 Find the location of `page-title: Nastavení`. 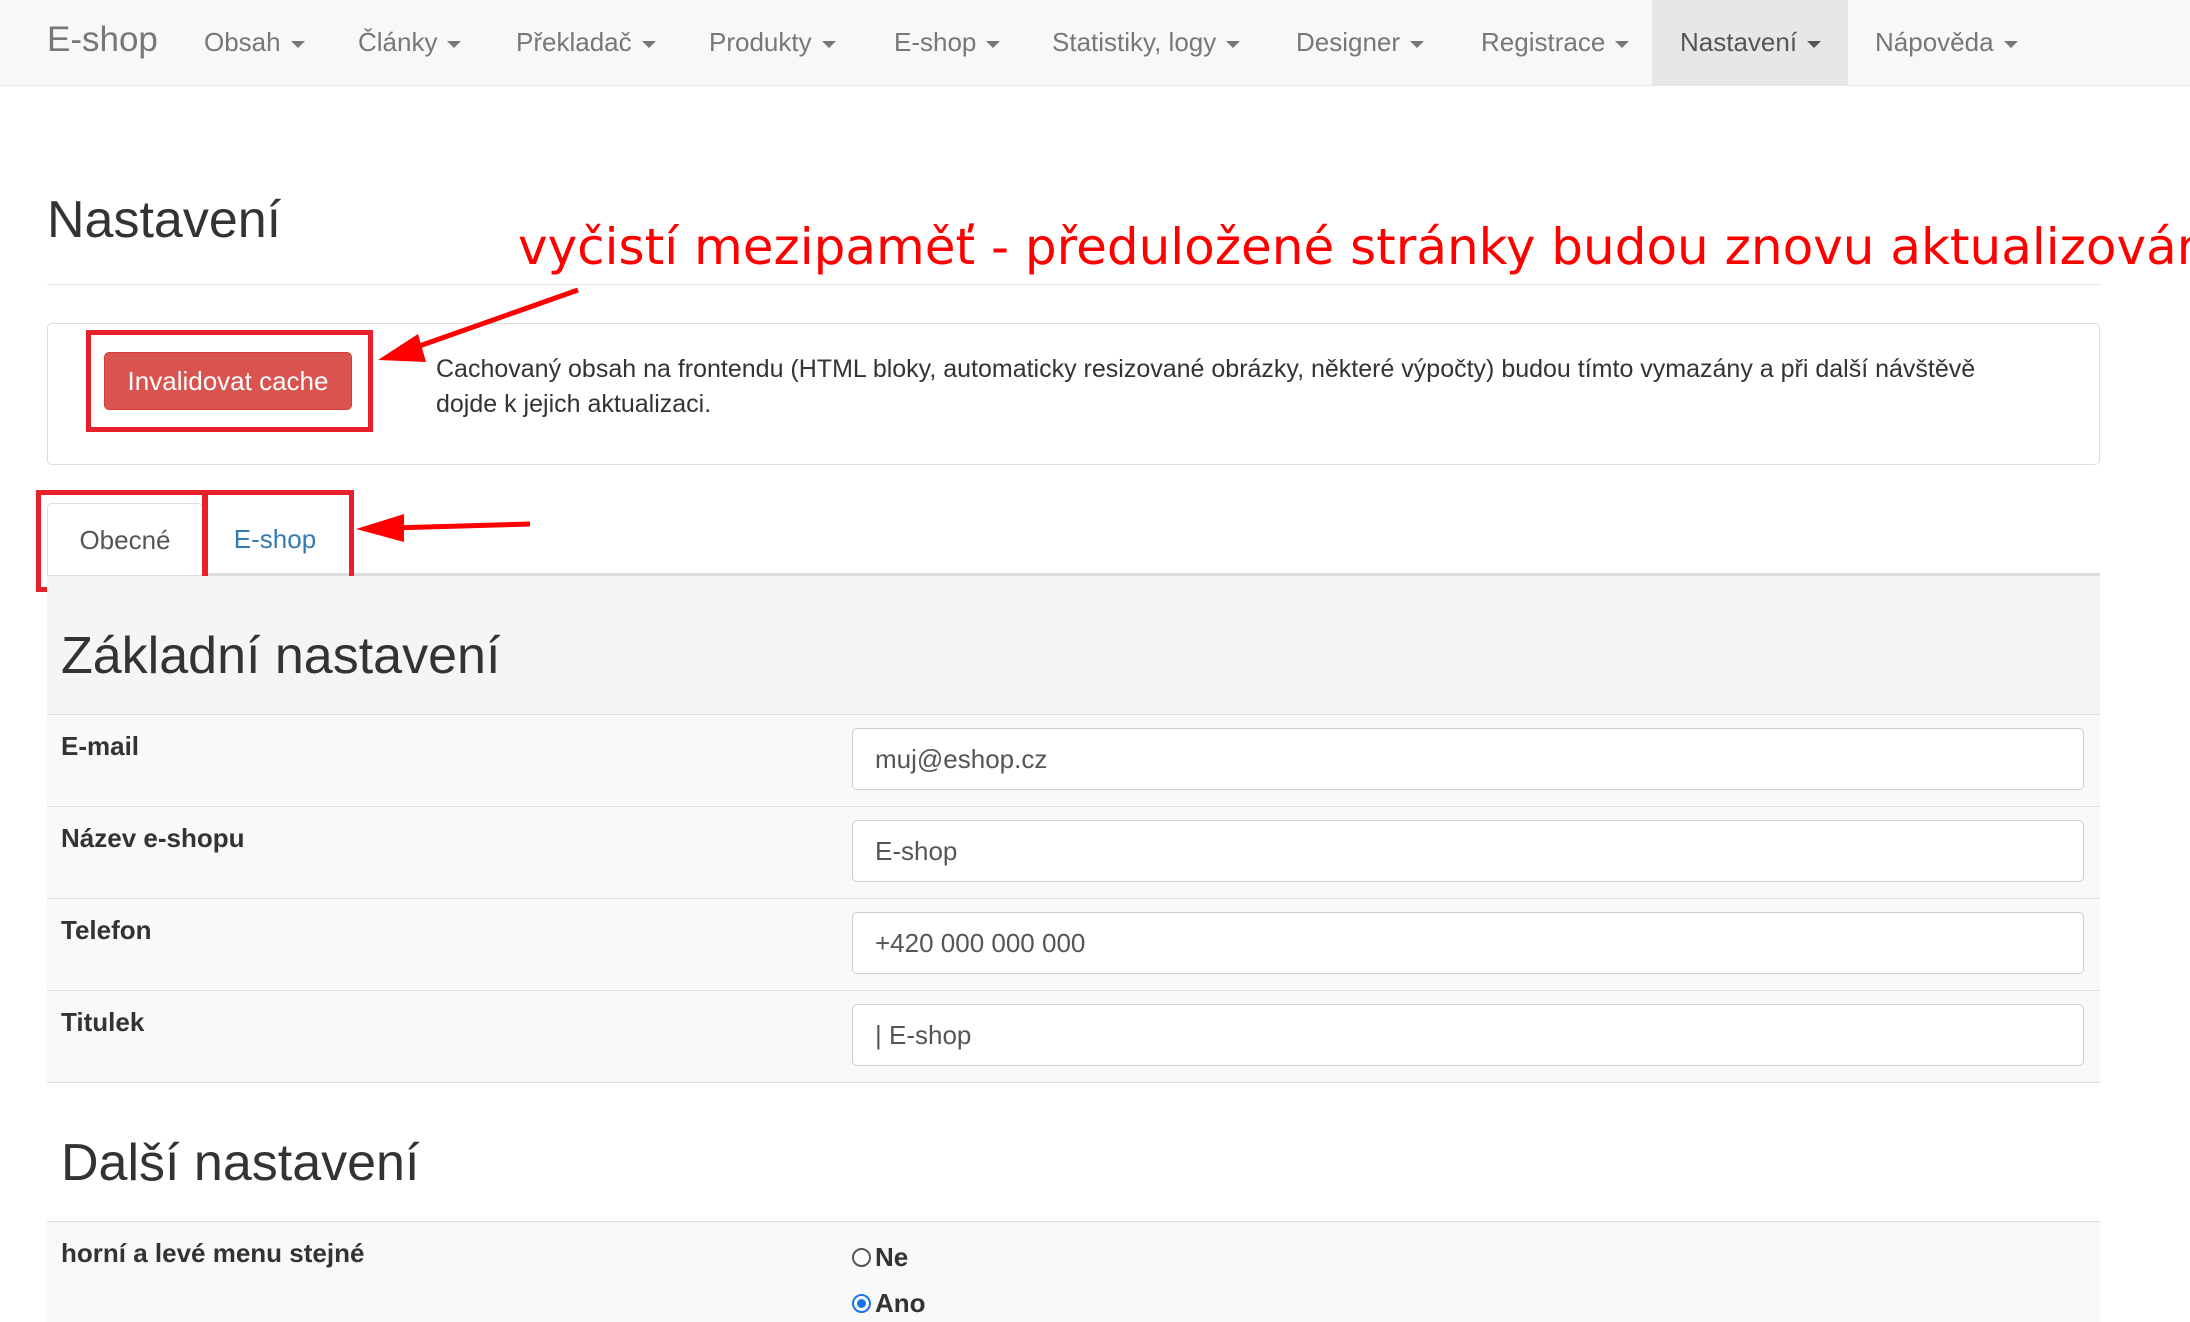

page-title: Nastavení is located at coordinates (164, 220).